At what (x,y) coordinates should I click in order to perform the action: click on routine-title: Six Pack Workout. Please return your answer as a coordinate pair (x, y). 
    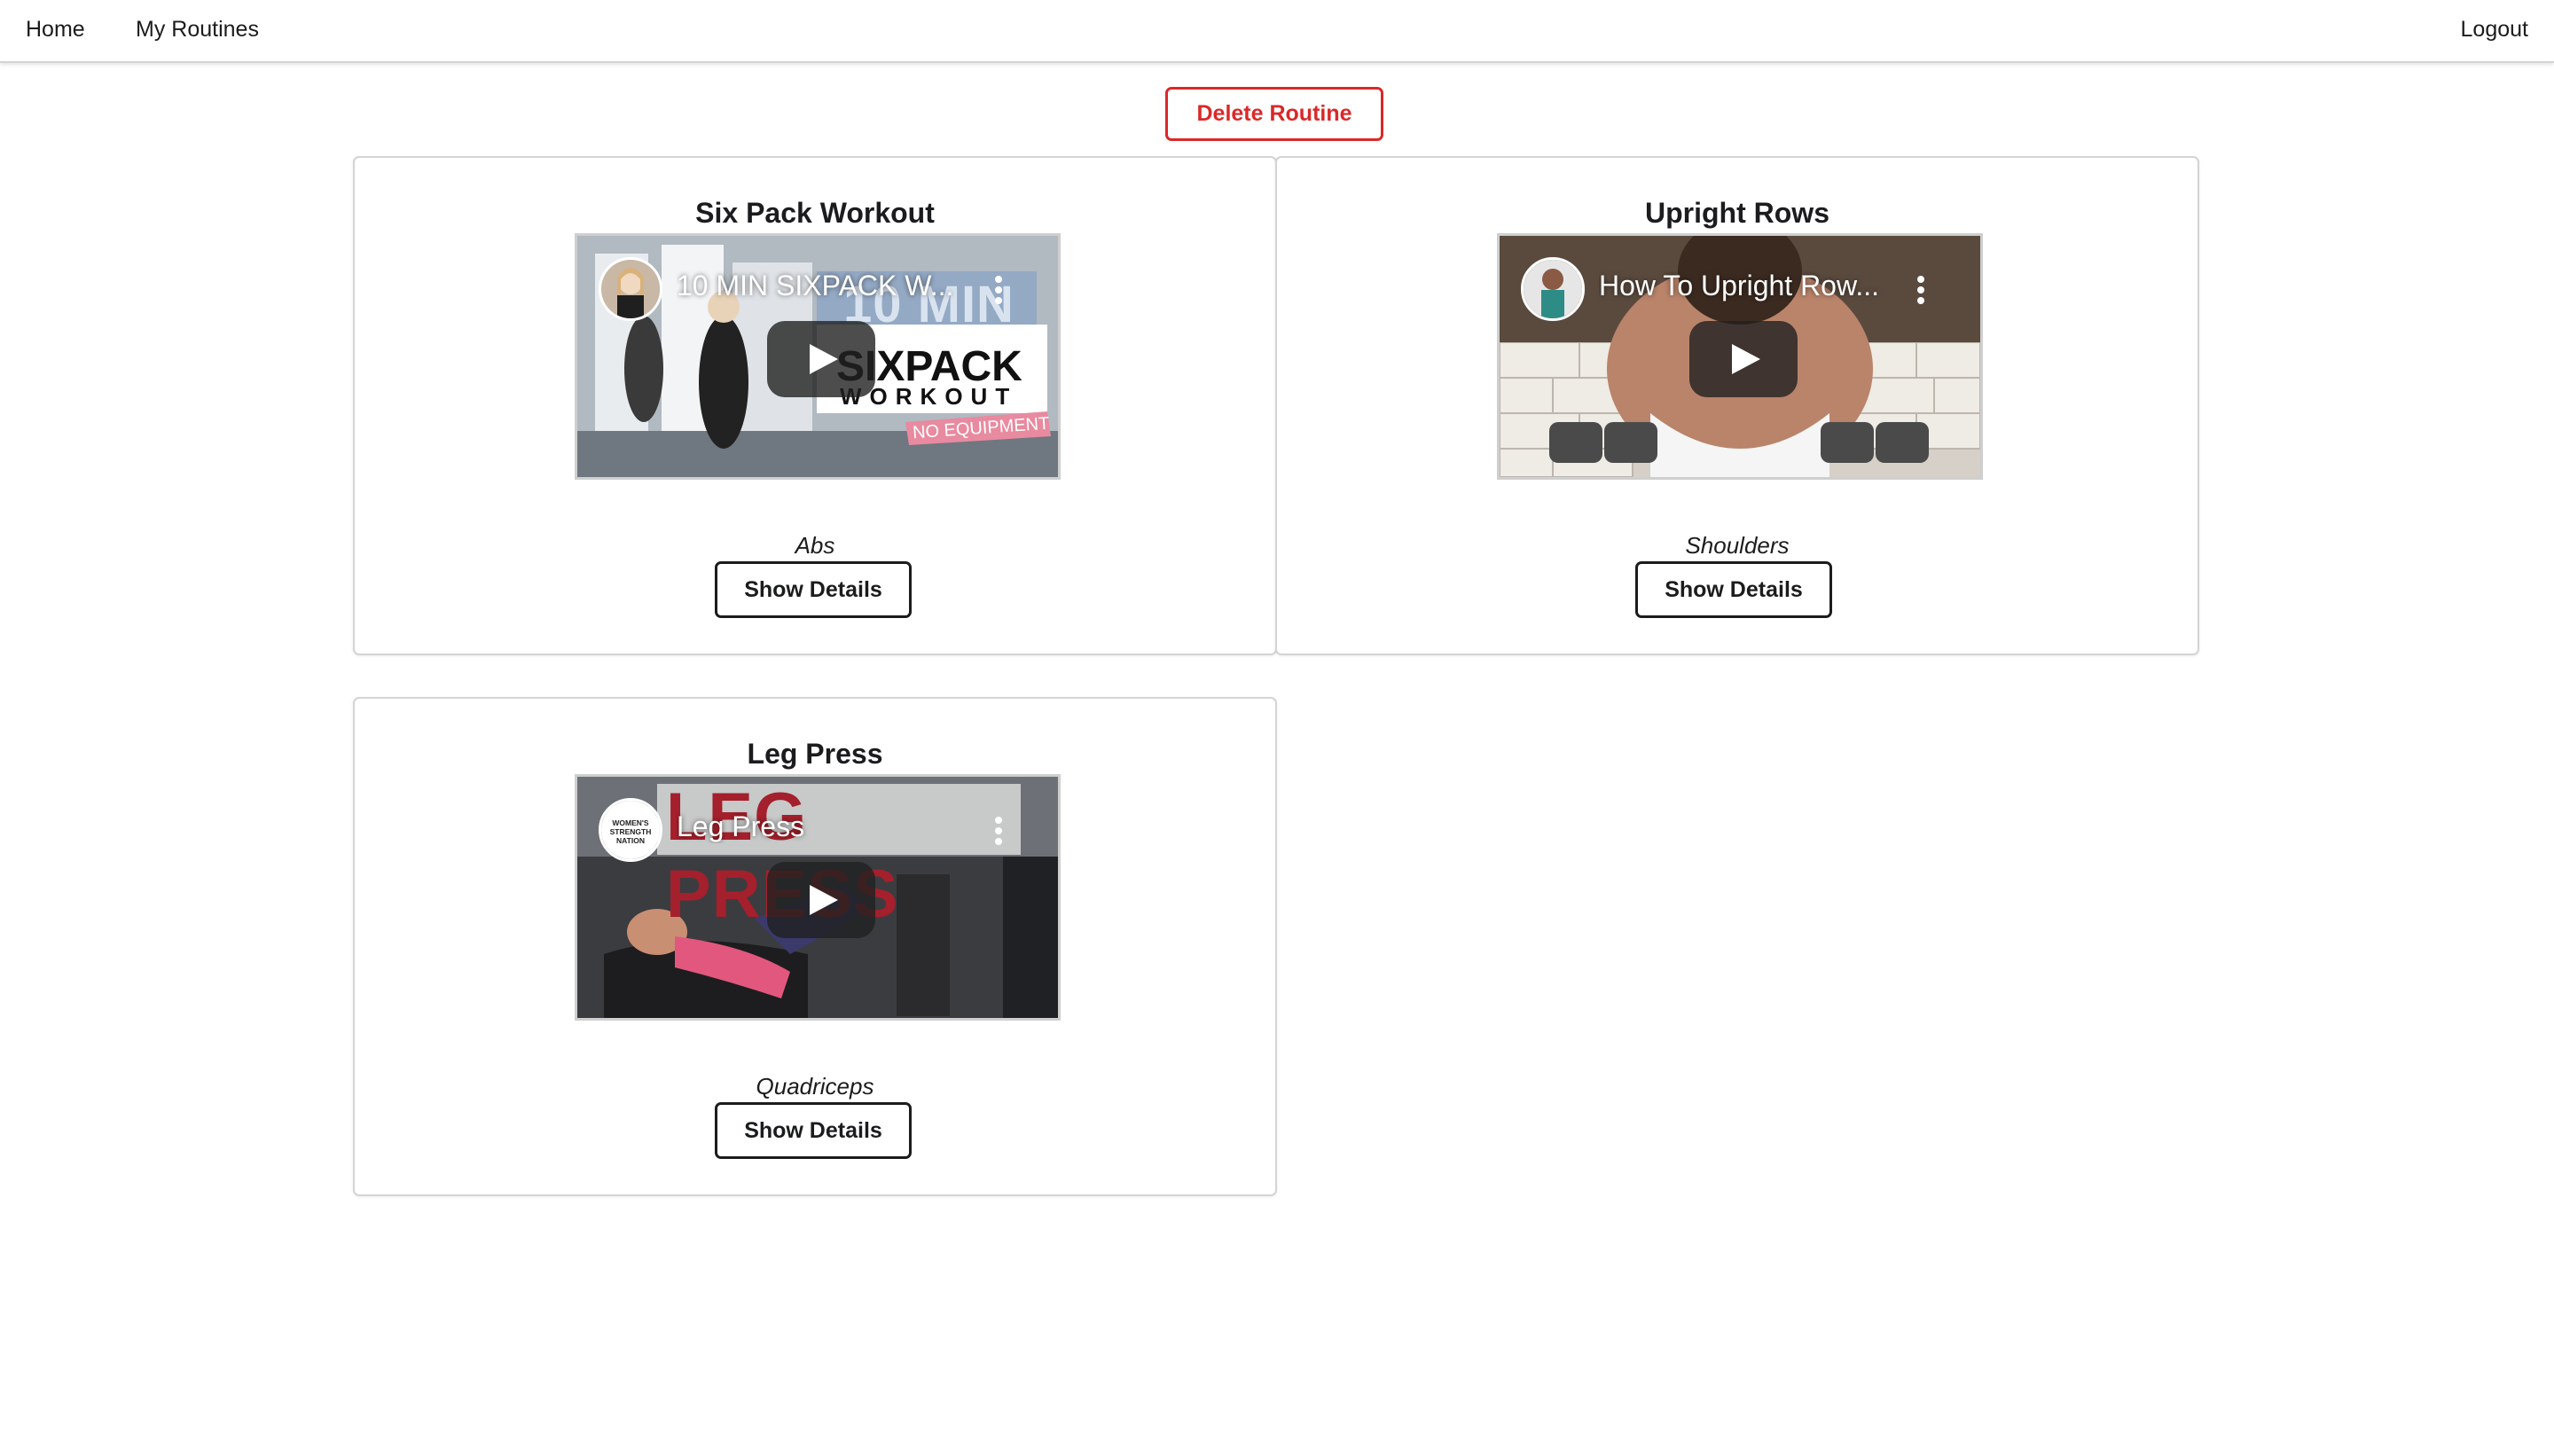
    Looking at the image, I should click on (815, 213).